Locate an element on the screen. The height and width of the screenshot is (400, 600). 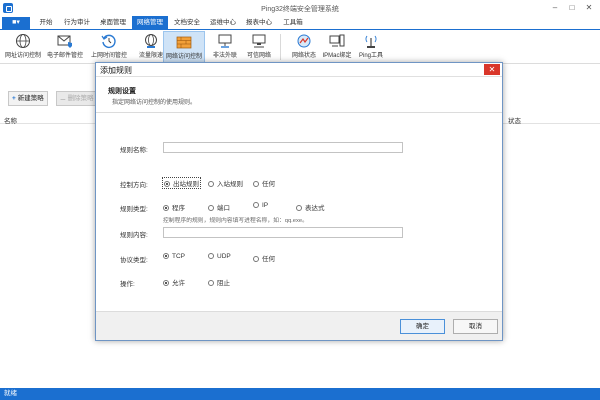
action-label: 操作: is located at coordinates (127, 284).